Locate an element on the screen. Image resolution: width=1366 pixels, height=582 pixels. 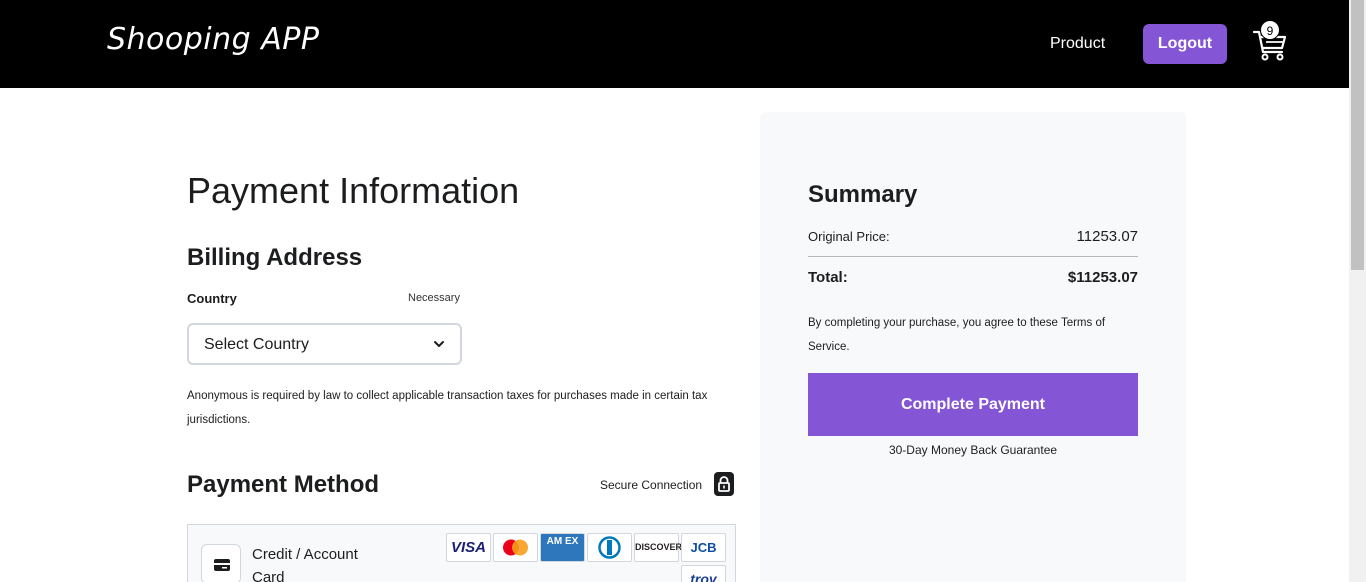
chevron-down-icon is located at coordinates (439, 344).